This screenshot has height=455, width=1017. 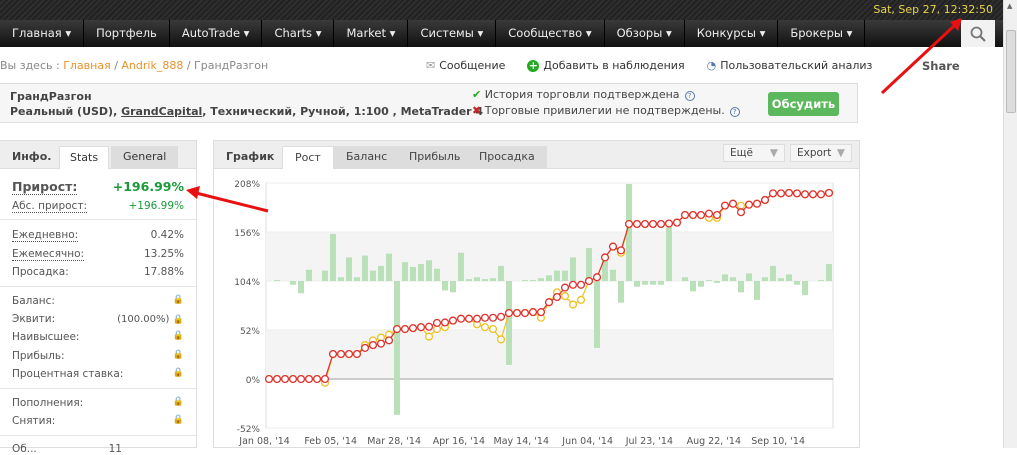 What do you see at coordinates (247, 234) in the screenshot?
I see `y-tick-label: 156%` at bounding box center [247, 234].